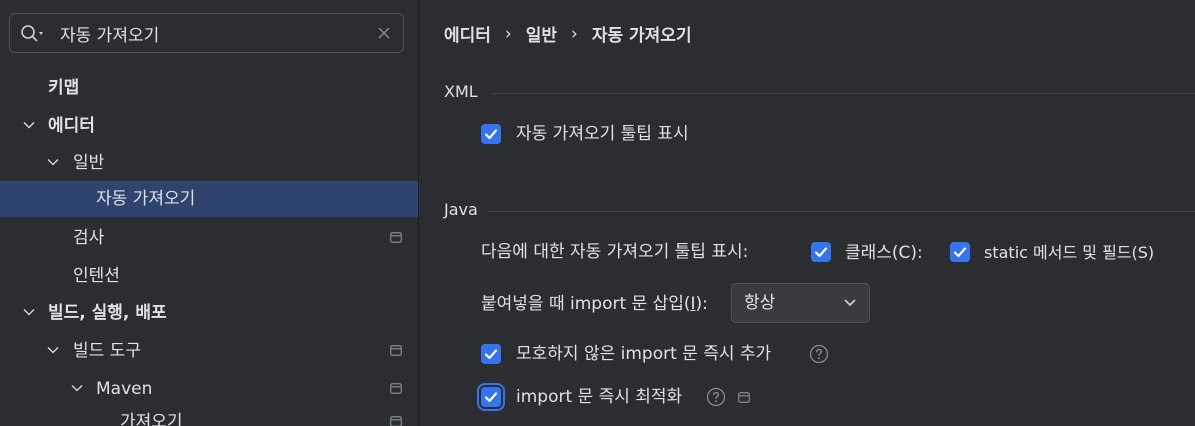  What do you see at coordinates (760, 303) in the screenshot?
I see `dropdown-value: 항상` at bounding box center [760, 303].